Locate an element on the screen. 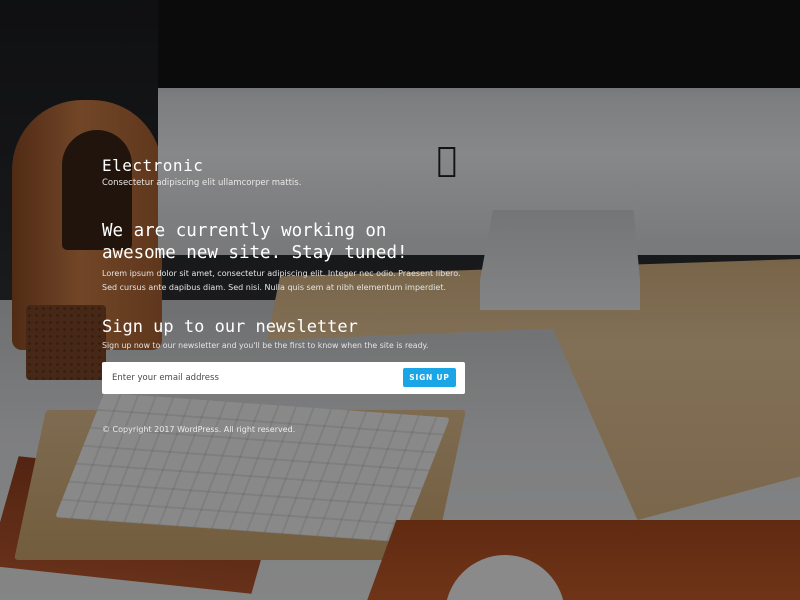  newsletter-form: SIGN UP is located at coordinates (283, 378).